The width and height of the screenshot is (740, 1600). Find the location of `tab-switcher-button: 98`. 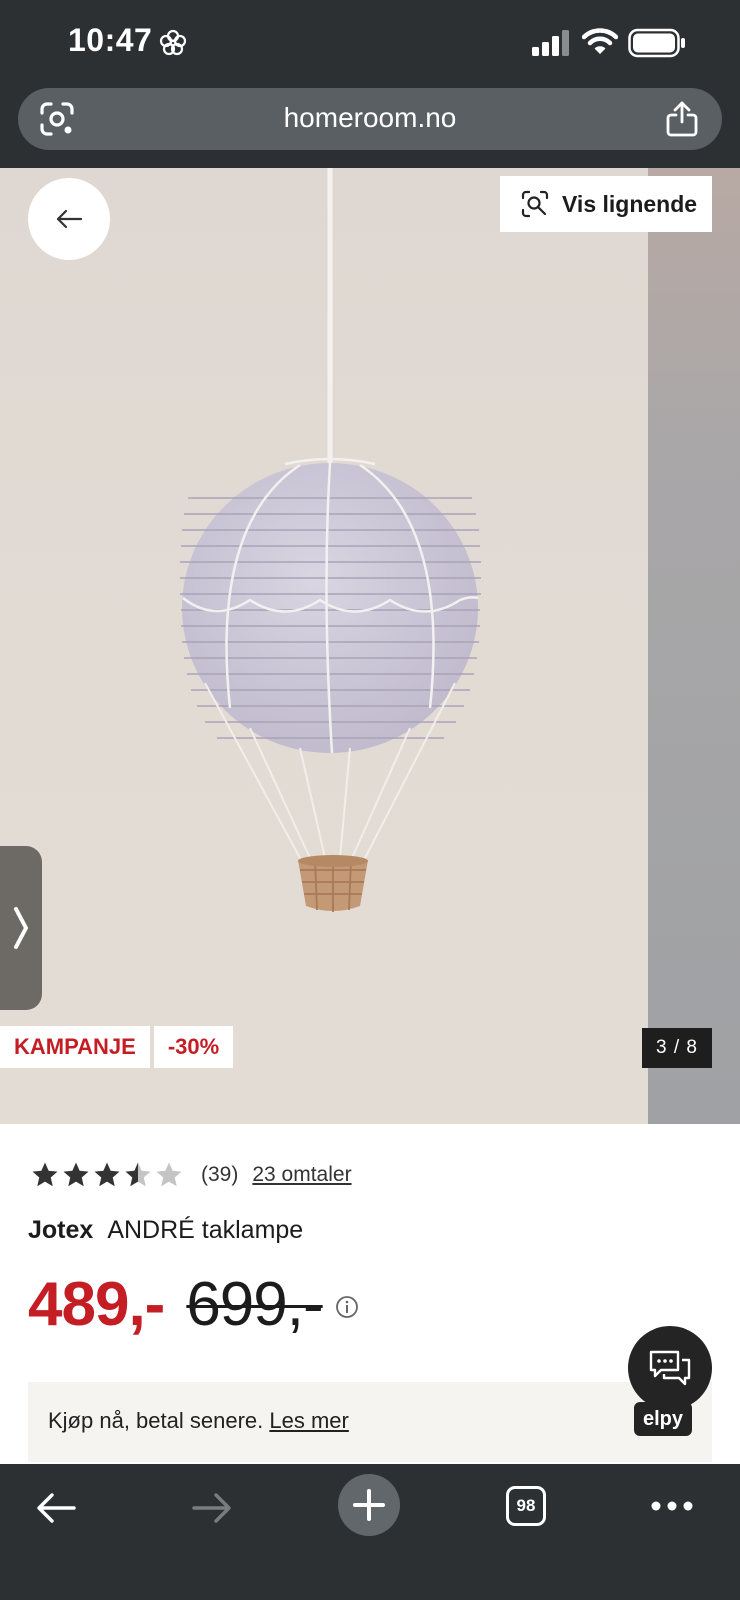

tab-switcher-button: 98 is located at coordinates (526, 1506).